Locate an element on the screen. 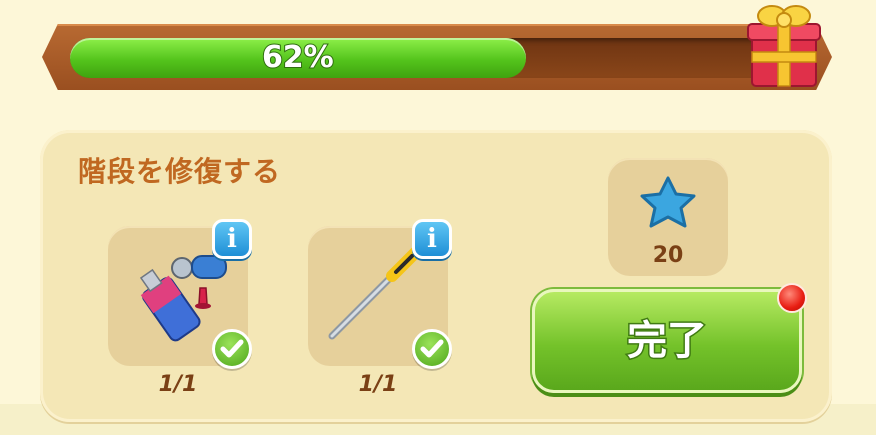 The image size is (876, 435). reward-value: 20 is located at coordinates (668, 255).